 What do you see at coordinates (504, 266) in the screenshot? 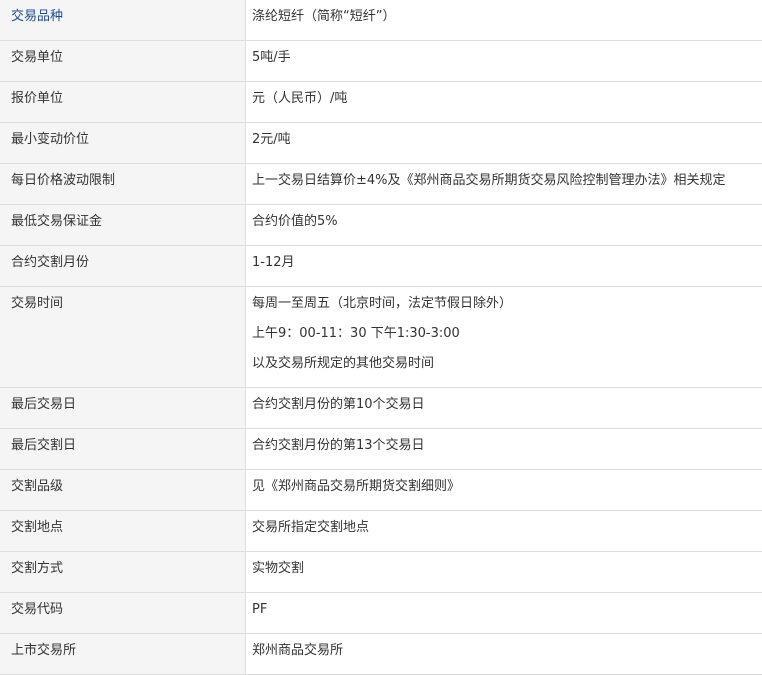
I see `row-value: 1-12月` at bounding box center [504, 266].